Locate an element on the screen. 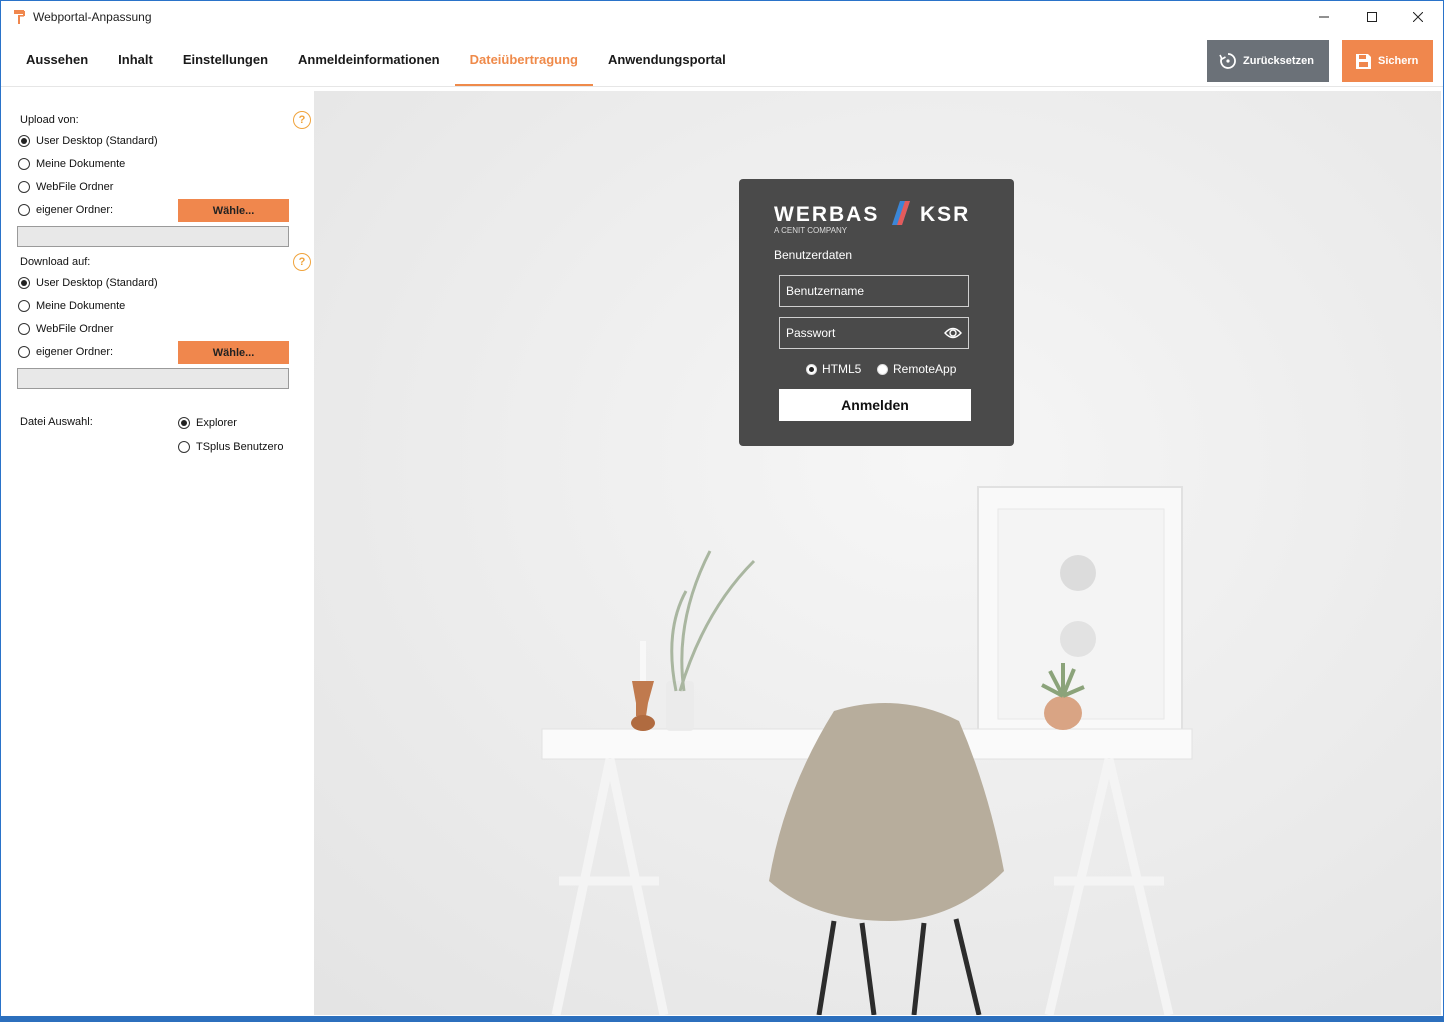 This screenshot has height=1022, width=1444. reset-button: Zurücksetzen is located at coordinates (1268, 61).